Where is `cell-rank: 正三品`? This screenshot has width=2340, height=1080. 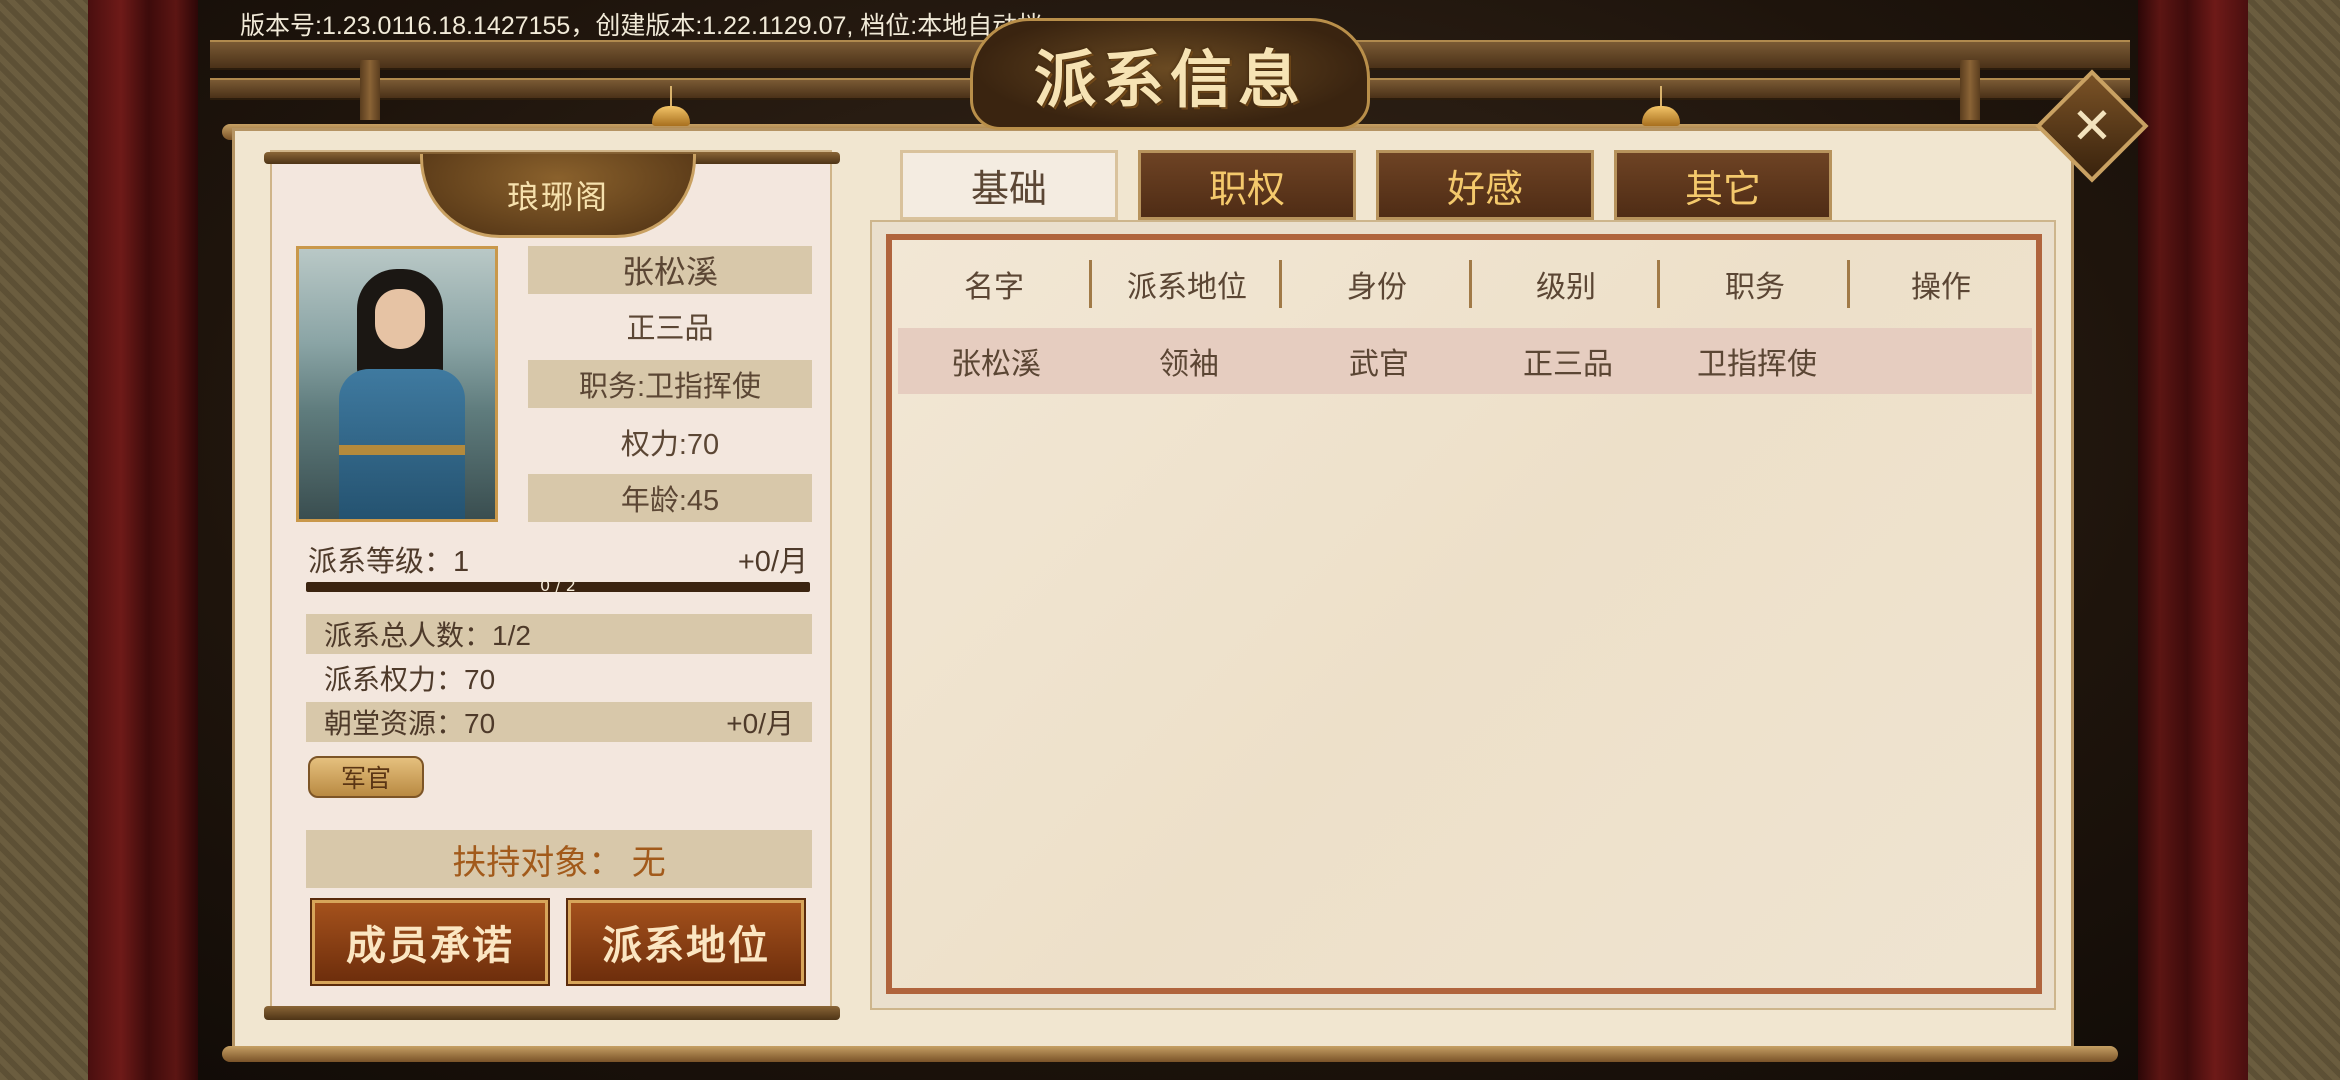
cell-rank: 正三品 is located at coordinates (1568, 364).